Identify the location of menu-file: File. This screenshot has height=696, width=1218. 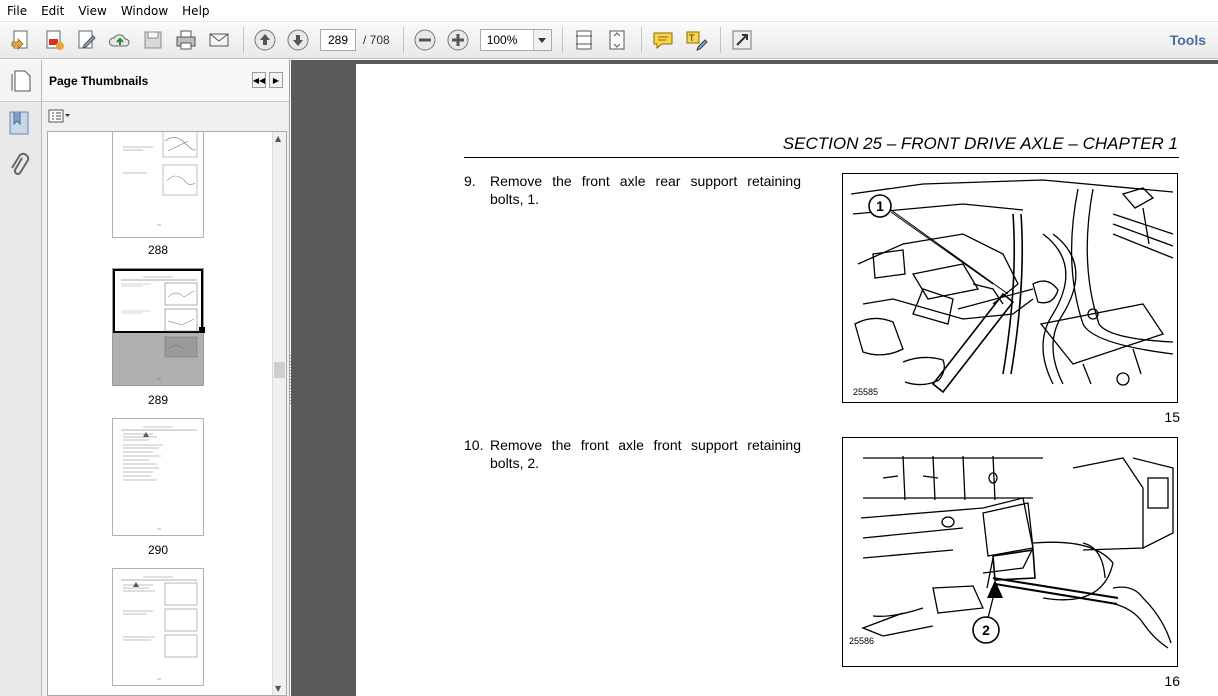
(17, 11).